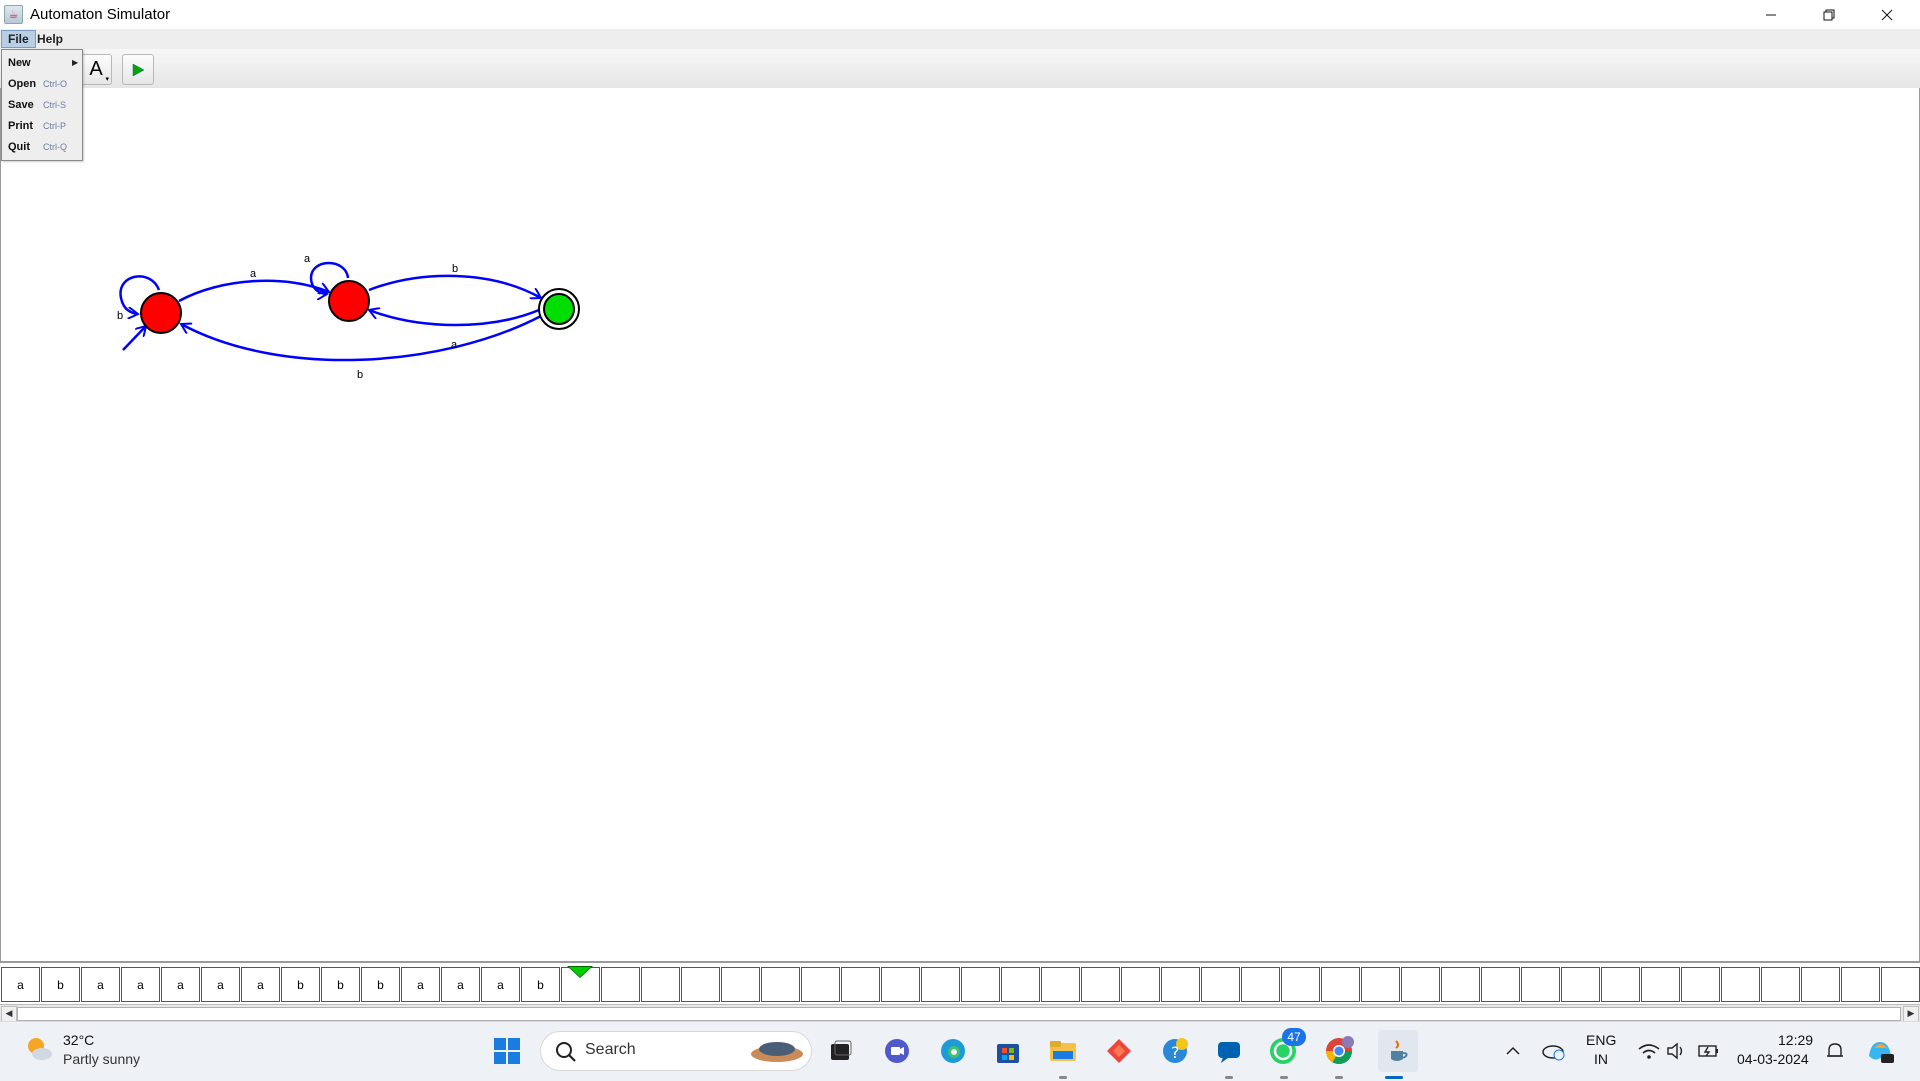 This screenshot has width=1920, height=1081. I want to click on edge-browser-button, so click(953, 1051).